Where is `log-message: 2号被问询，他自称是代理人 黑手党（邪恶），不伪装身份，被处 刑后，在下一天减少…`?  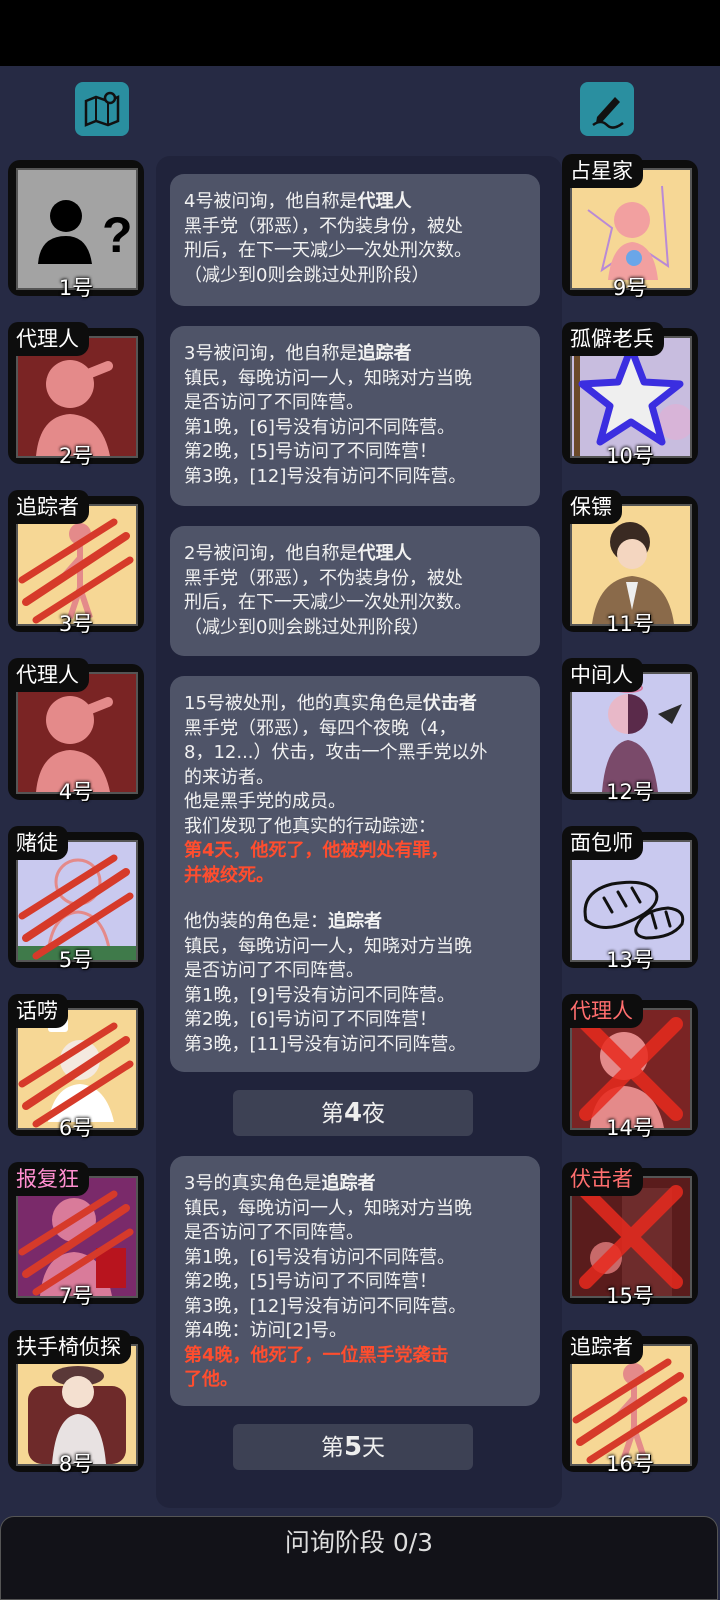
log-message: 2号被问询，他自称是代理人 黑手党（邪恶），不伪装身份，被处 刑后，在下一天减少… is located at coordinates (355, 591).